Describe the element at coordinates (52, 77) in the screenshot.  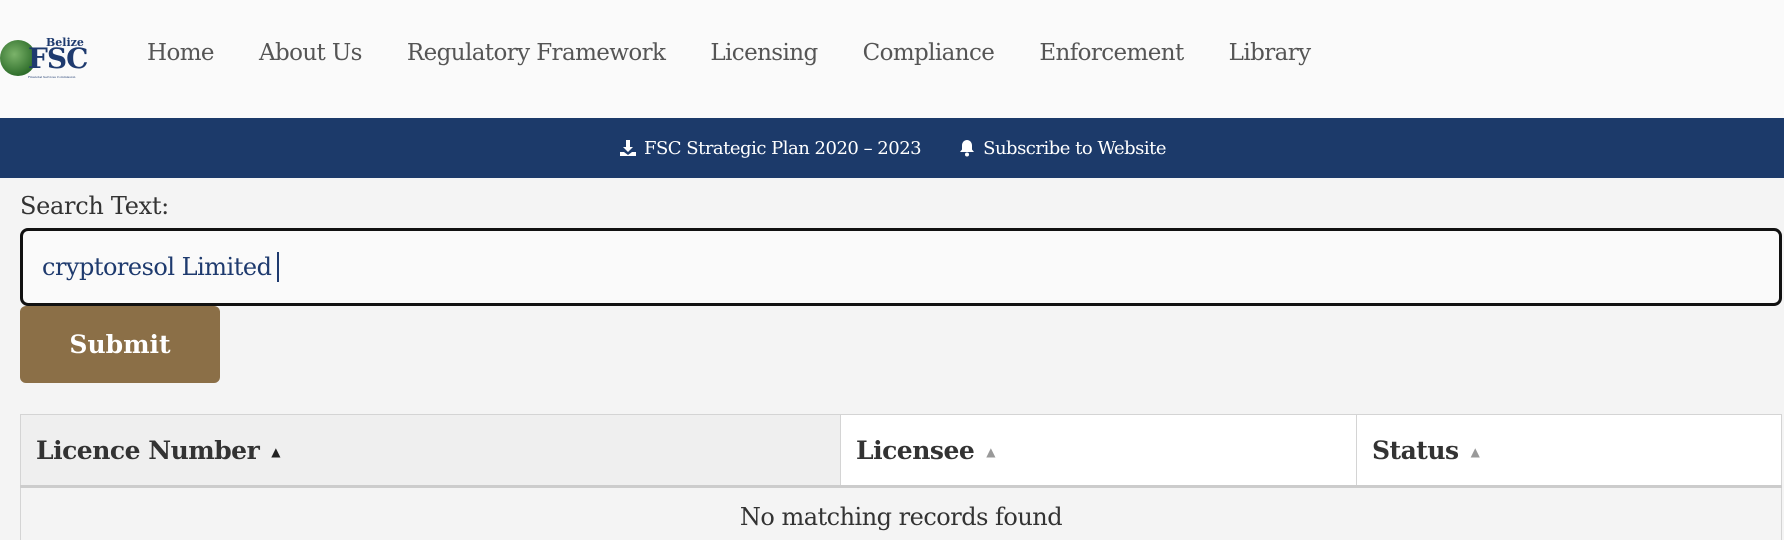
I see `logo-tagline: Financial Services Commission` at that location.